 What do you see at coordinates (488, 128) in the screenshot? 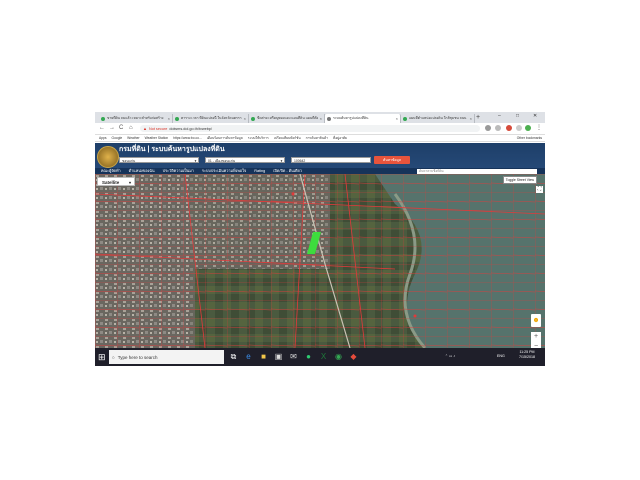
I see `key-icon` at bounding box center [488, 128].